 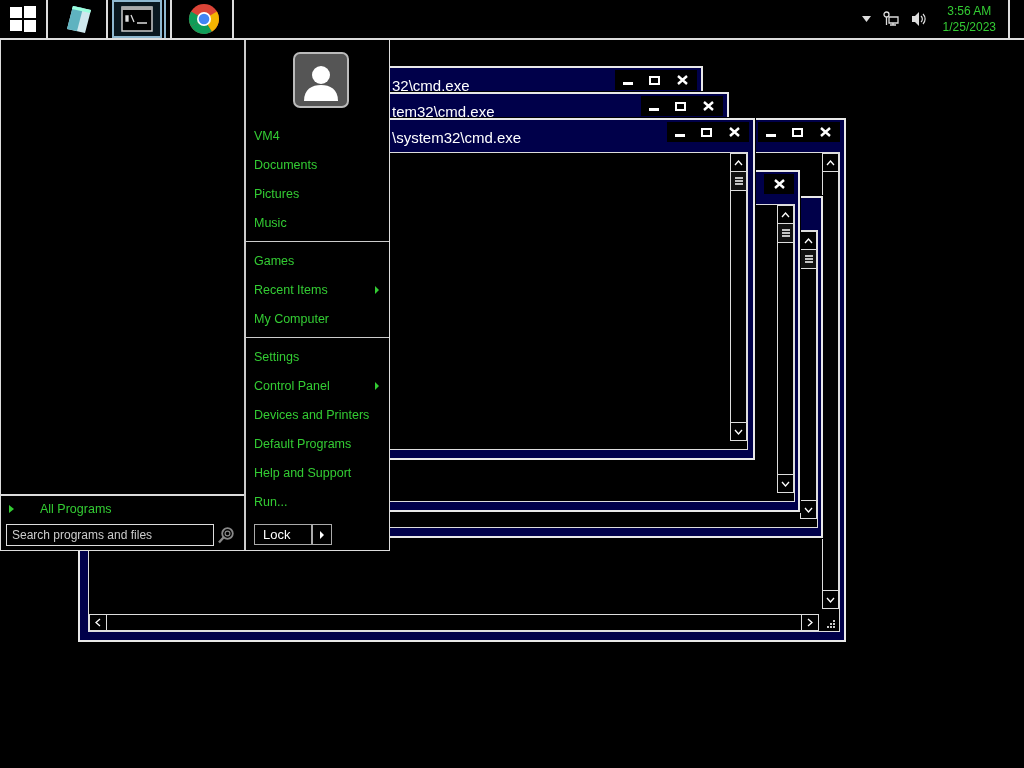 What do you see at coordinates (317, 443) in the screenshot?
I see `start-menu-item: Default Programs` at bounding box center [317, 443].